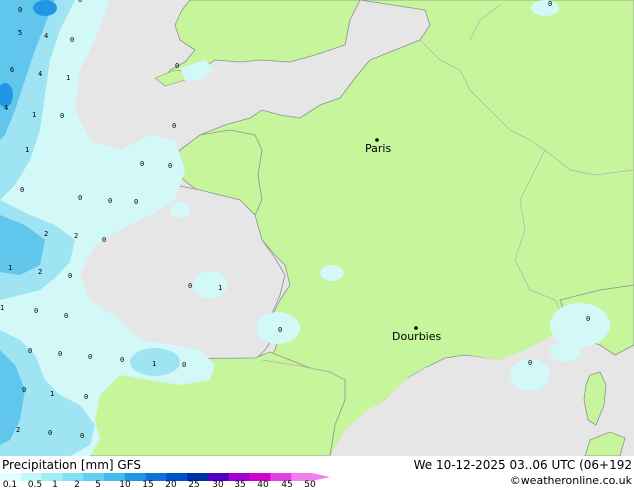  What do you see at coordinates (570, 480) in the screenshot?
I see `site-credit: ©weatheronline.co.uk` at bounding box center [570, 480].